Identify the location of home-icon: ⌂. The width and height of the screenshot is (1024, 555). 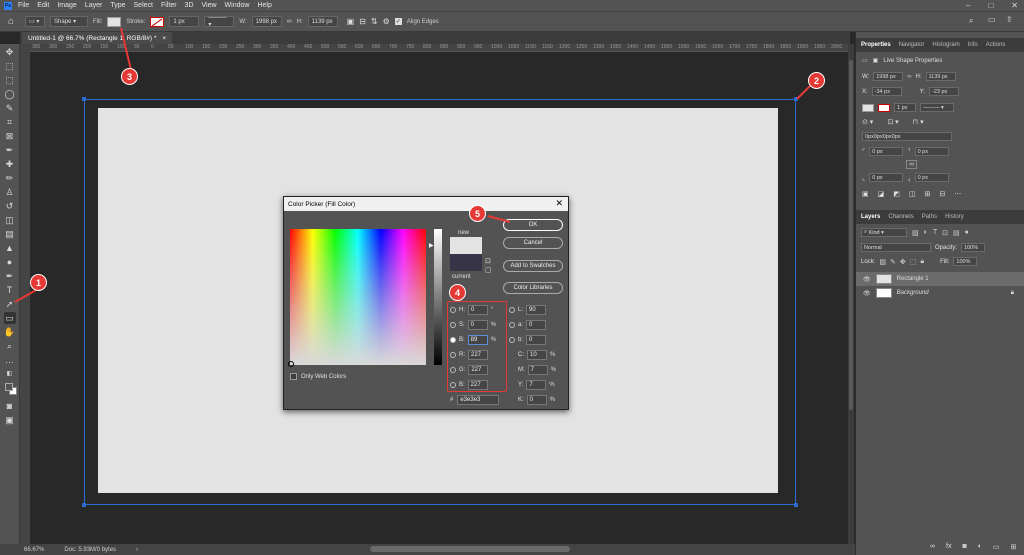
(11, 21).